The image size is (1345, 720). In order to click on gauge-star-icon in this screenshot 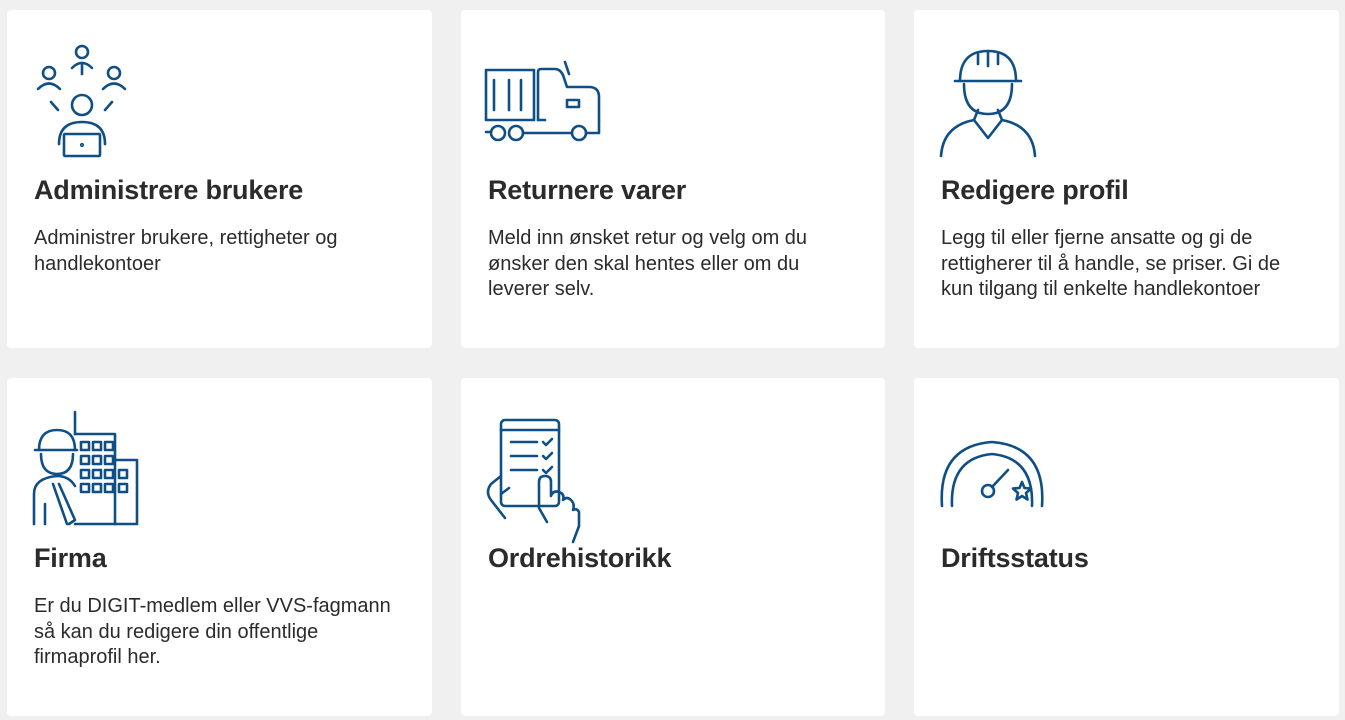, I will do `click(998, 472)`.